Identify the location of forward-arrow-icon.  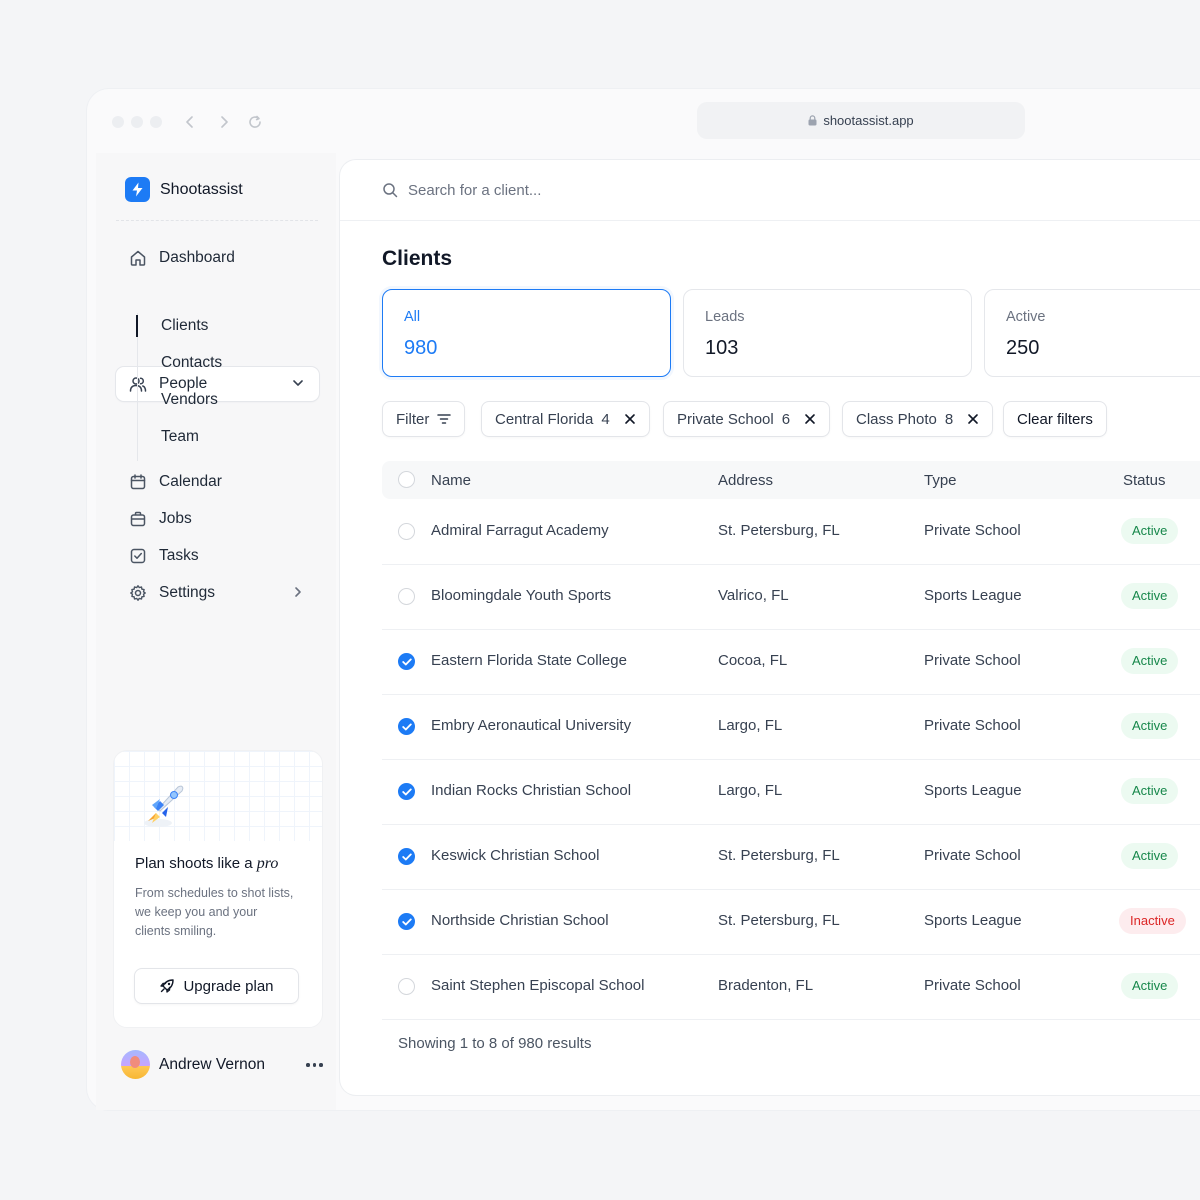
(224, 122).